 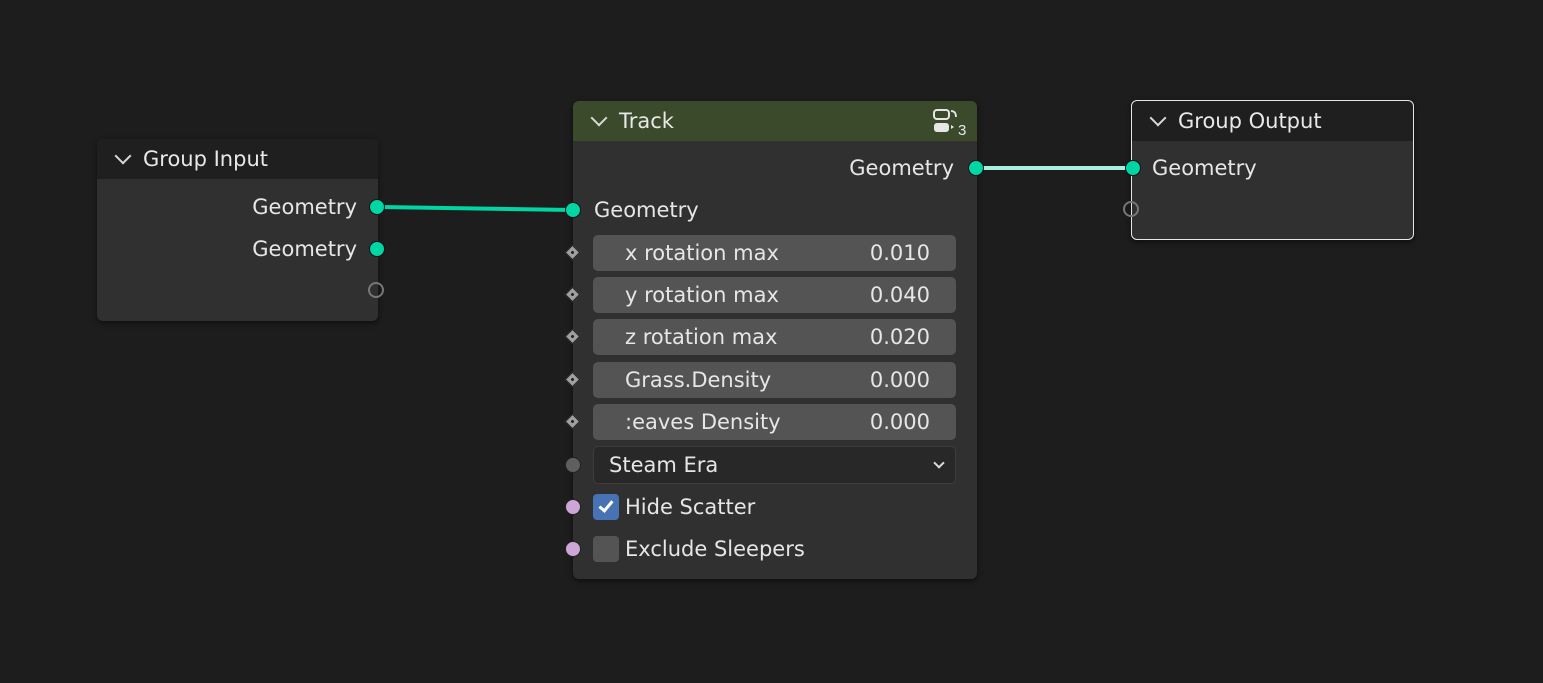 I want to click on field-value: 0.020, so click(x=899, y=337).